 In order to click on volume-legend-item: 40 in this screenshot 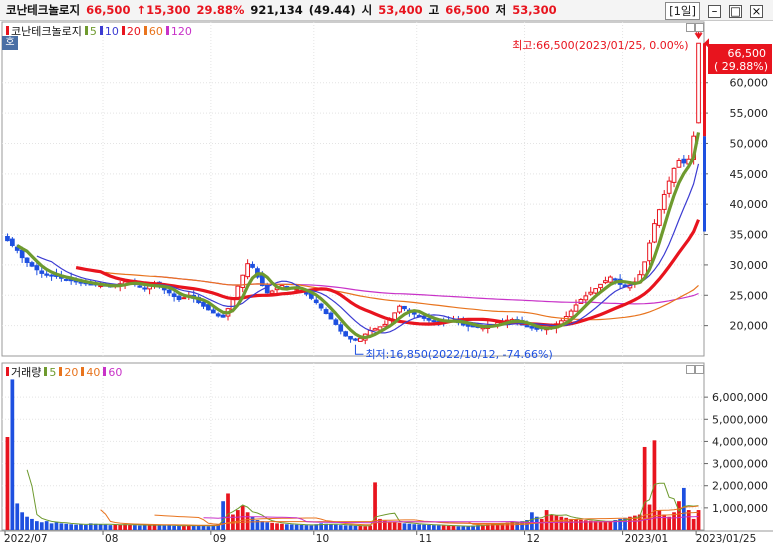, I will do `click(90, 372)`.